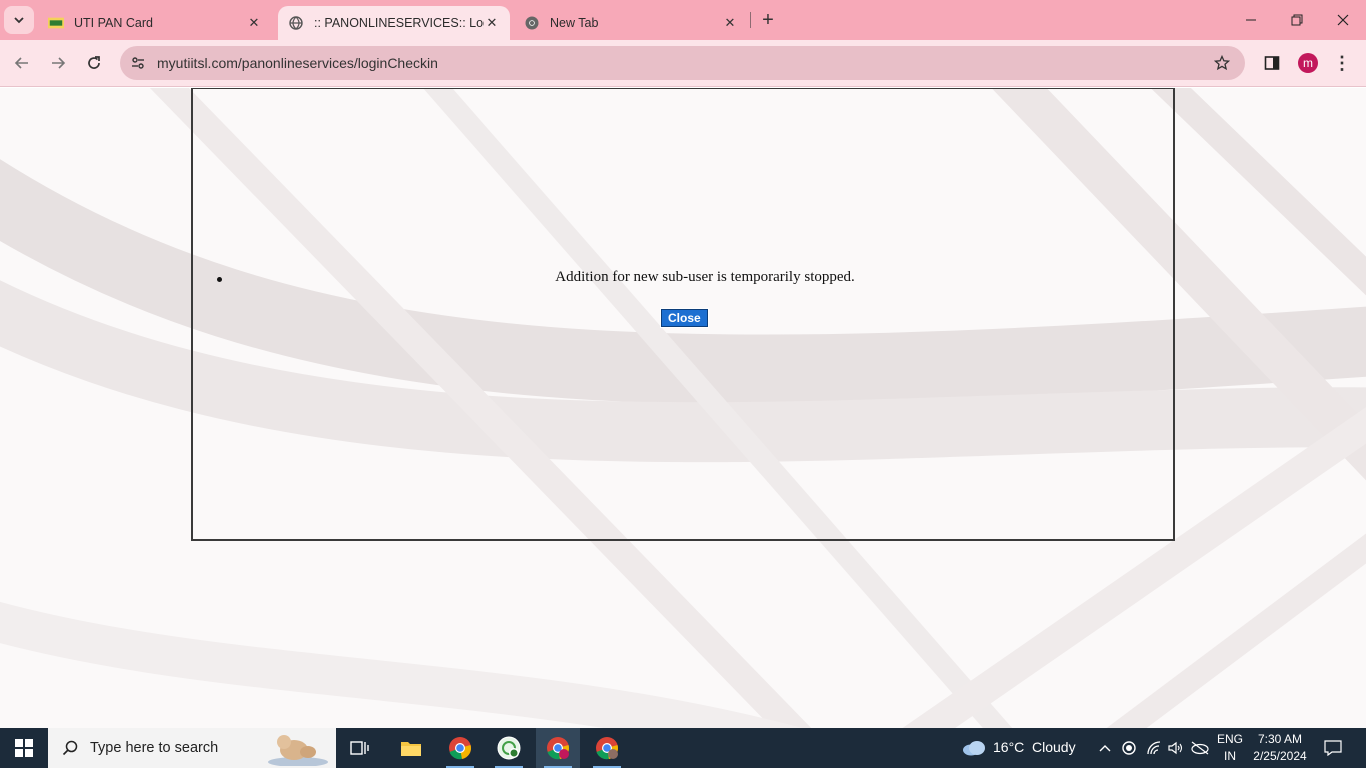 This screenshot has height=768, width=1366. Describe the element at coordinates (1280, 756) in the screenshot. I see `clock-date: 2/25/2024` at that location.